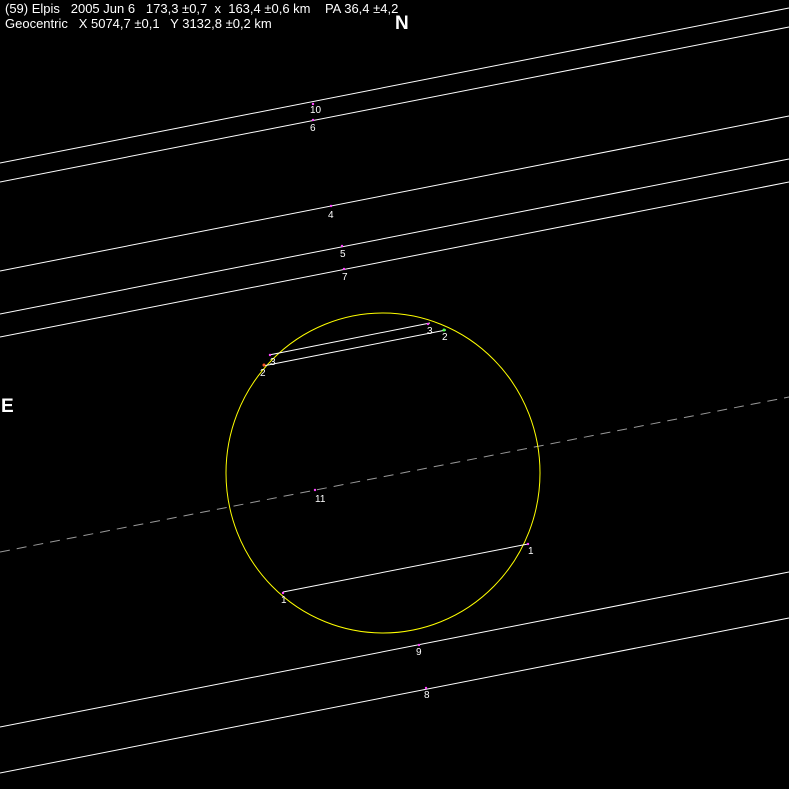  What do you see at coordinates (419, 652) in the screenshot?
I see `chord-label-9: 9` at bounding box center [419, 652].